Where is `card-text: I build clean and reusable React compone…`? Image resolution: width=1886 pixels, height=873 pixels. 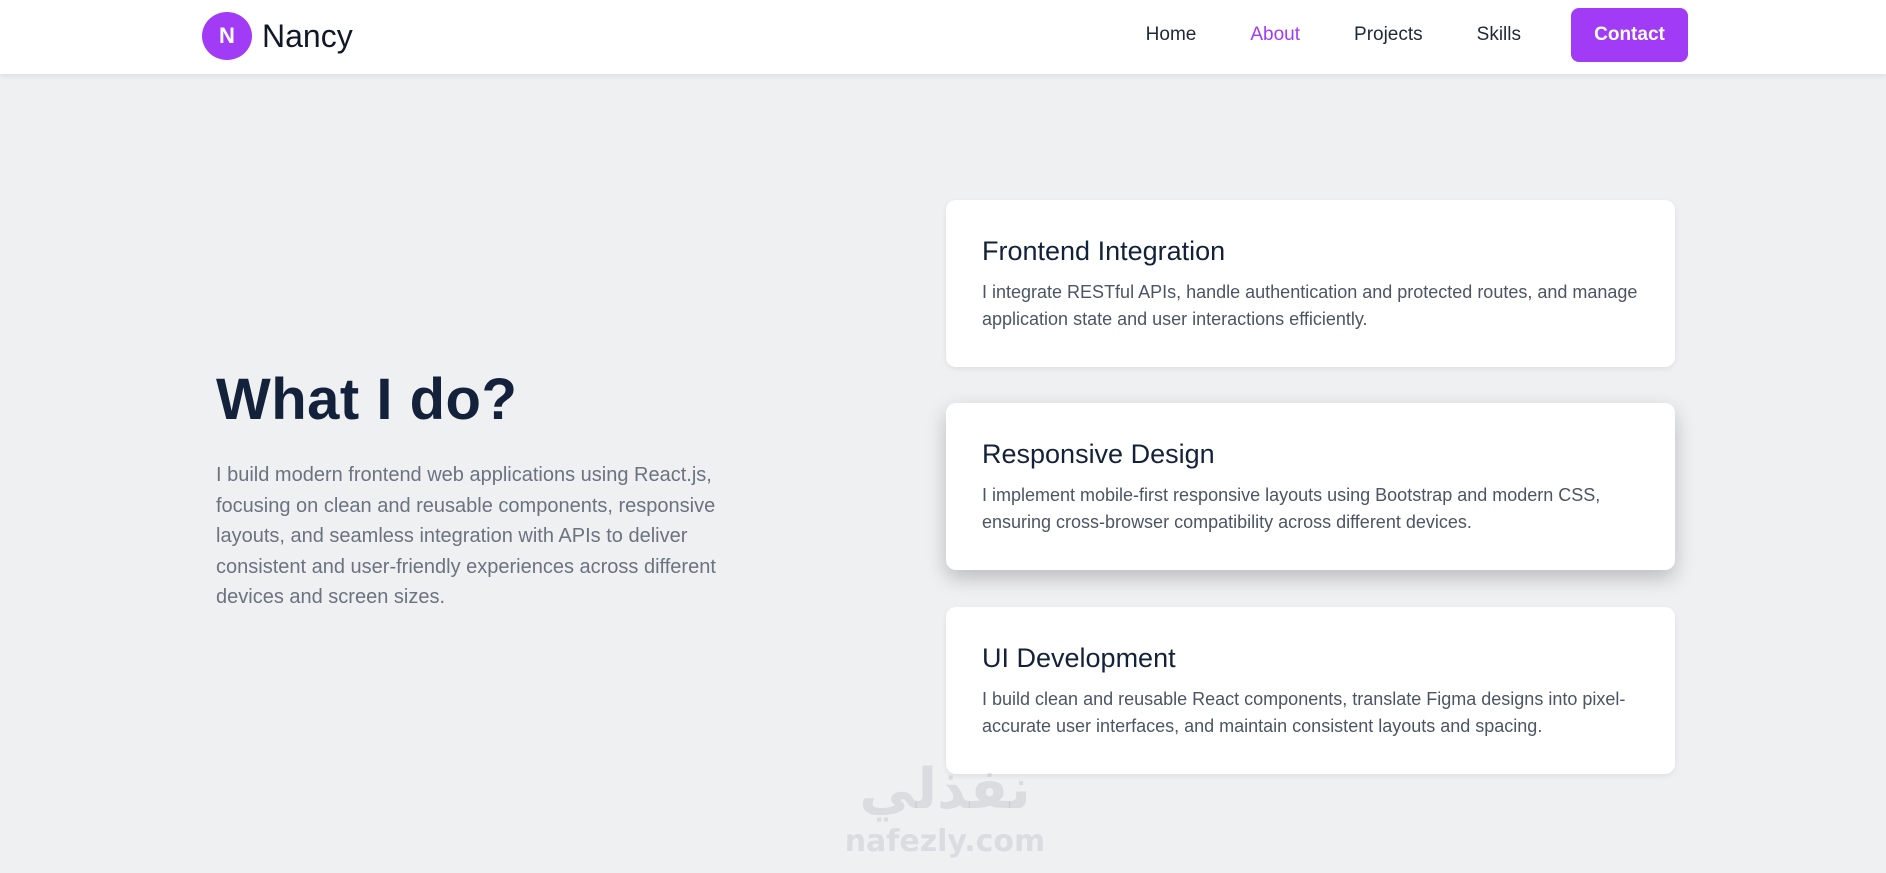 card-text: I build clean and reusable React compone… is located at coordinates (1304, 712).